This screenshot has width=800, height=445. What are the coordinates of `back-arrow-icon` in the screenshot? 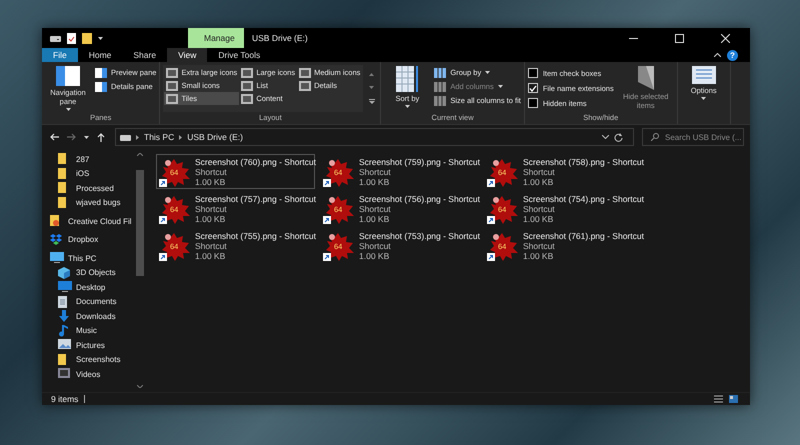 It's located at (54, 137).